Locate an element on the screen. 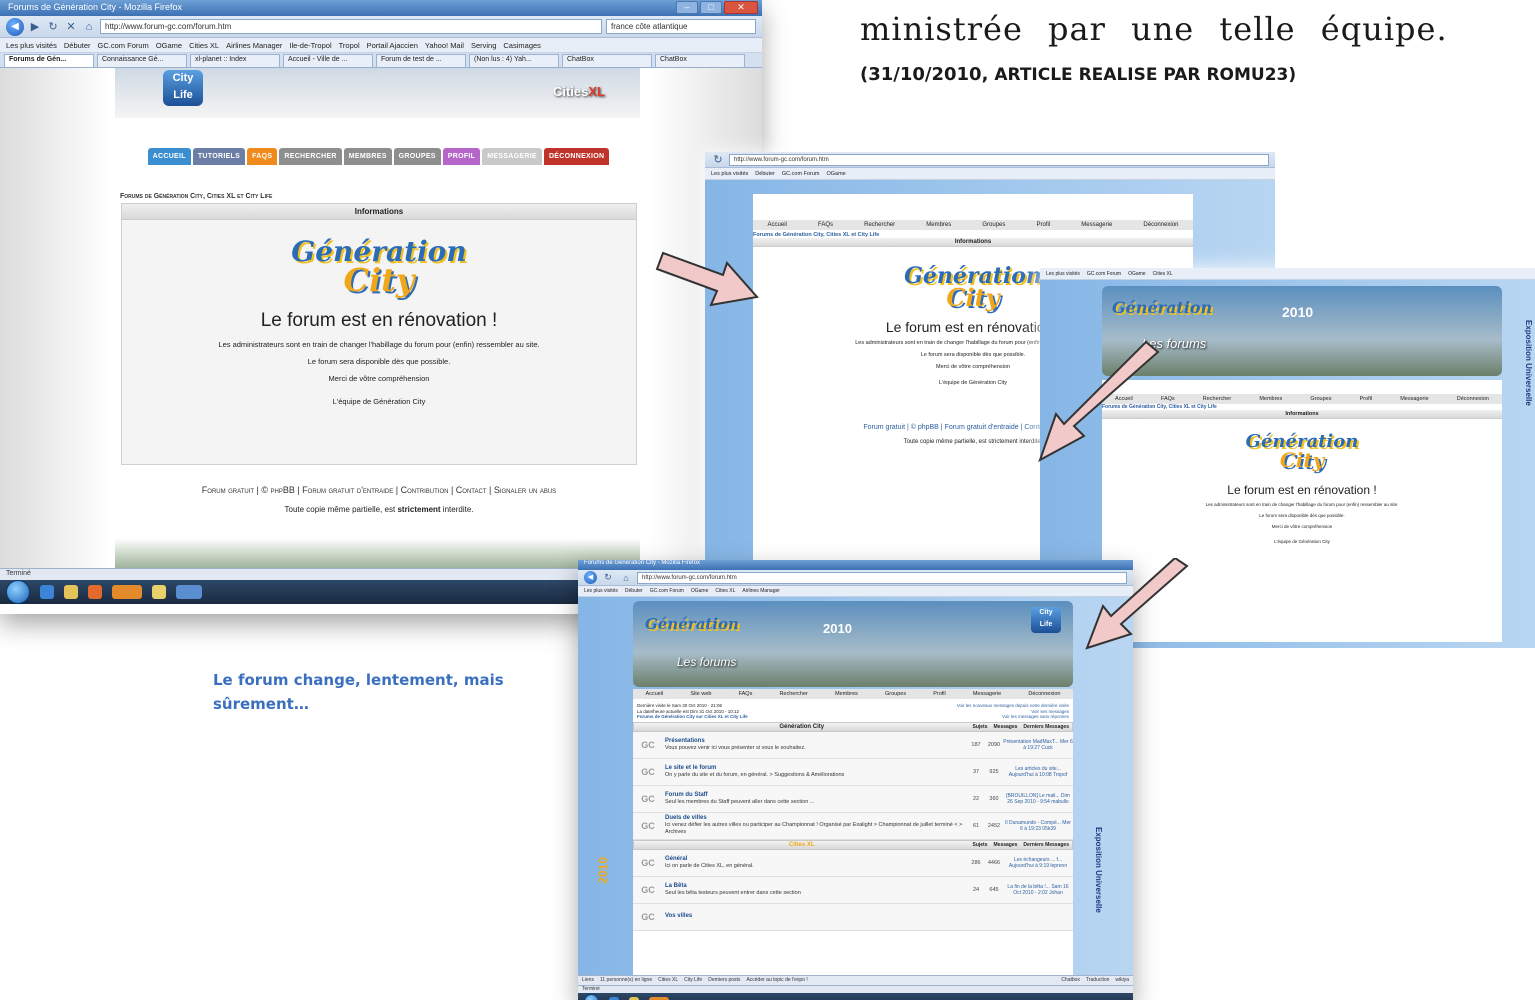 This screenshot has height=1000, width=1535. status-right-item: wikiya is located at coordinates (1122, 980).